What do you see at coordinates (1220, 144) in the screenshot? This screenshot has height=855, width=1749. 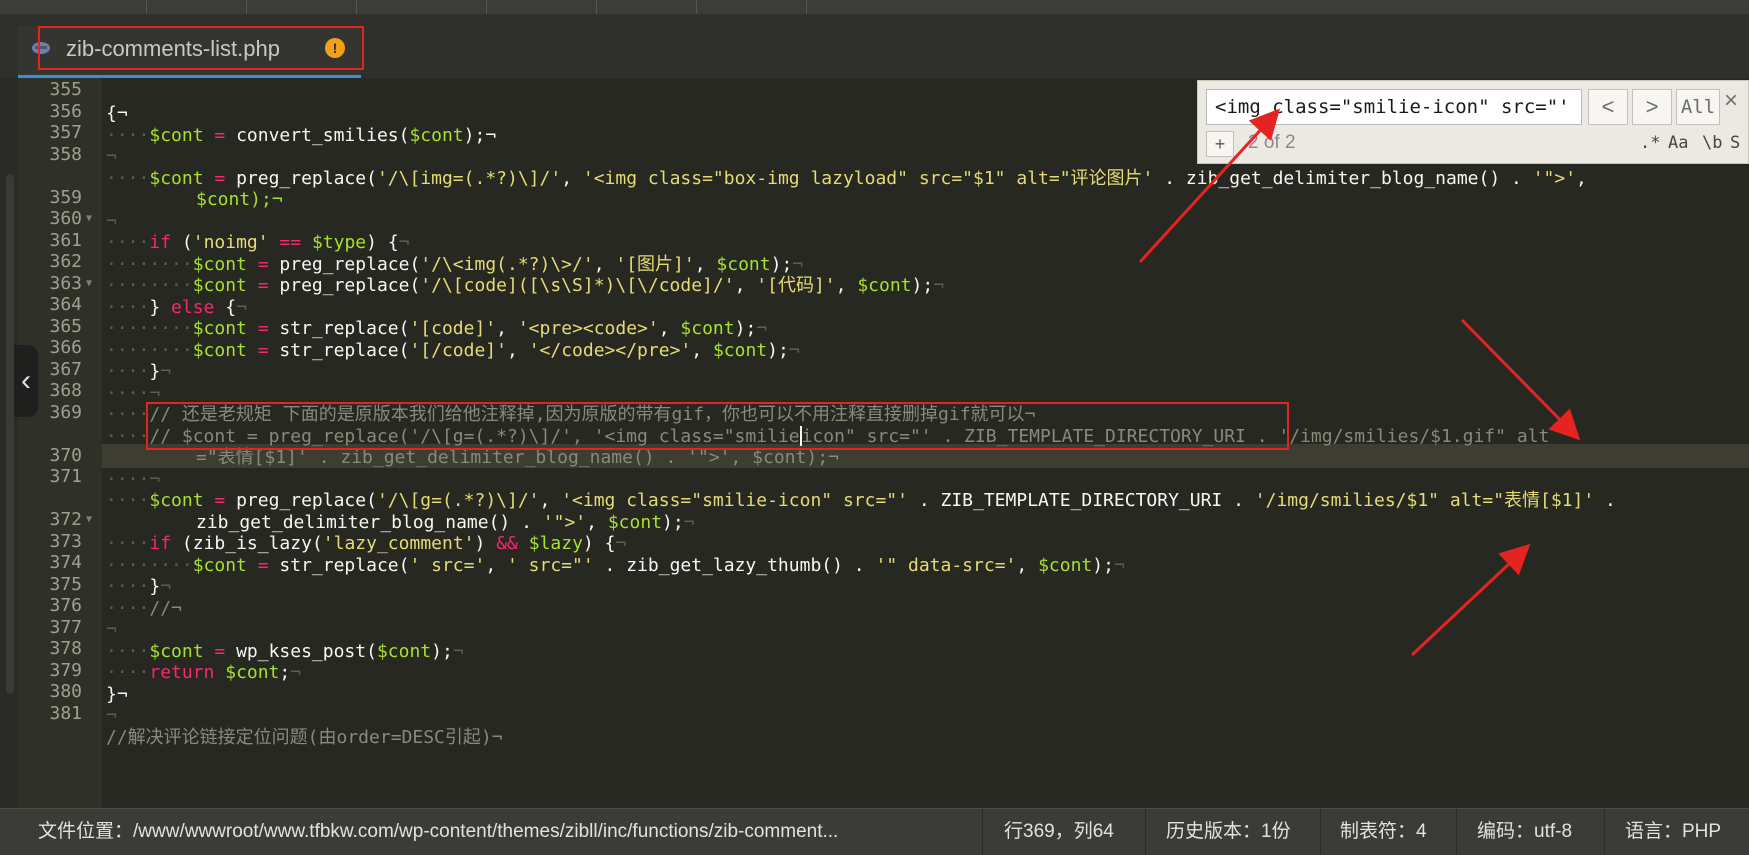 I see `toggle-replace-button: +` at bounding box center [1220, 144].